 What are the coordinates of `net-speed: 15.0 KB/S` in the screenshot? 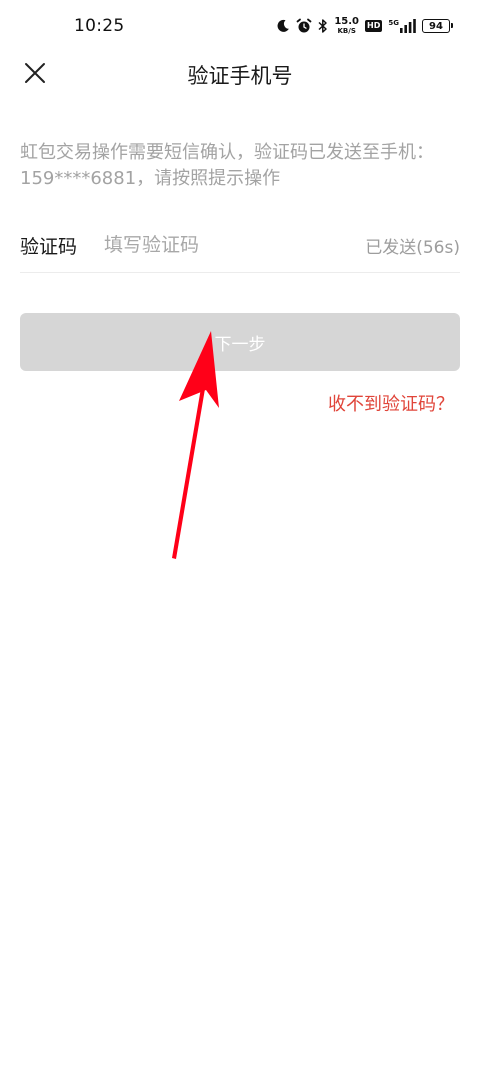 It's located at (347, 26).